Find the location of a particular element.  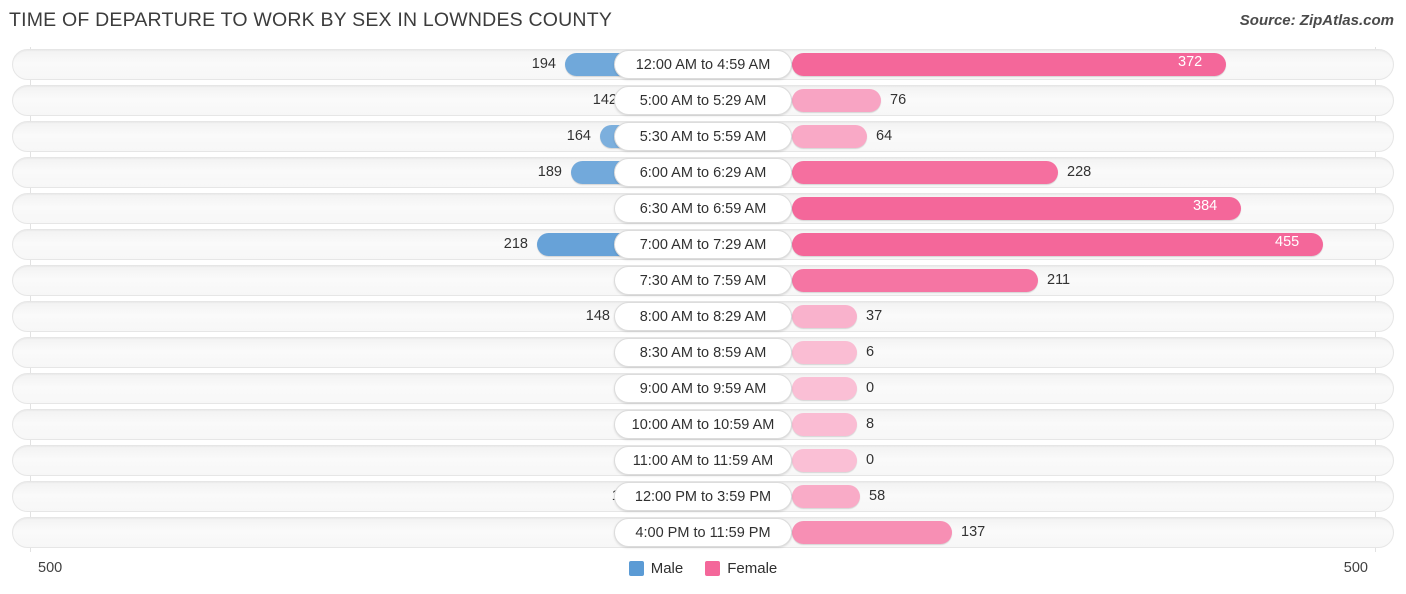

legend-item-male: Male is located at coordinates (656, 568).